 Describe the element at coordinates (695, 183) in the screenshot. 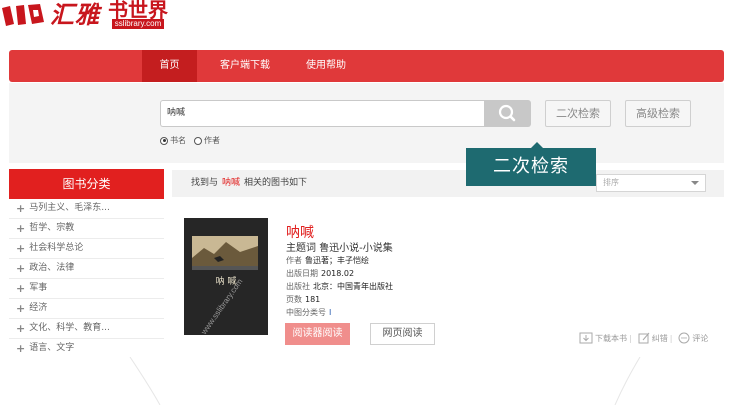

I see `chevron-down-icon` at that location.